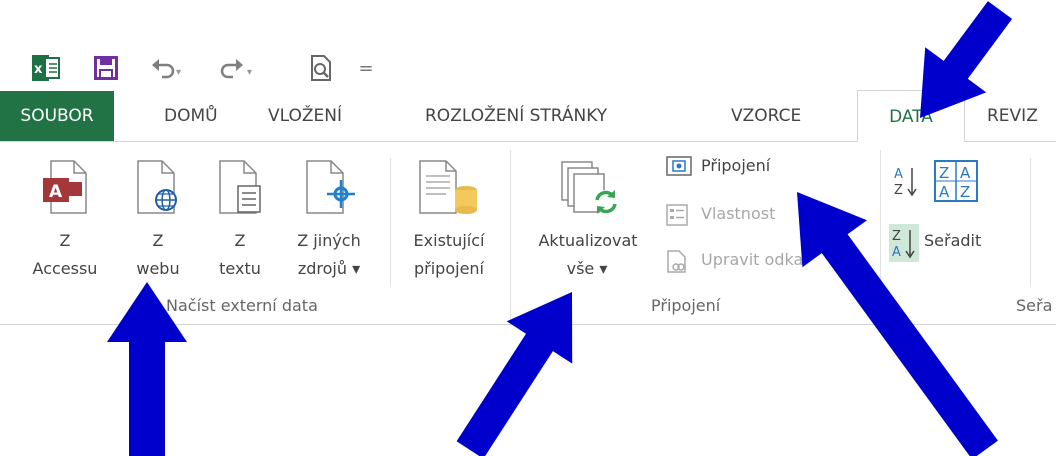 The height and width of the screenshot is (456, 1056). Describe the element at coordinates (147, 369) in the screenshot. I see `arrow-to-z-webu` at that location.